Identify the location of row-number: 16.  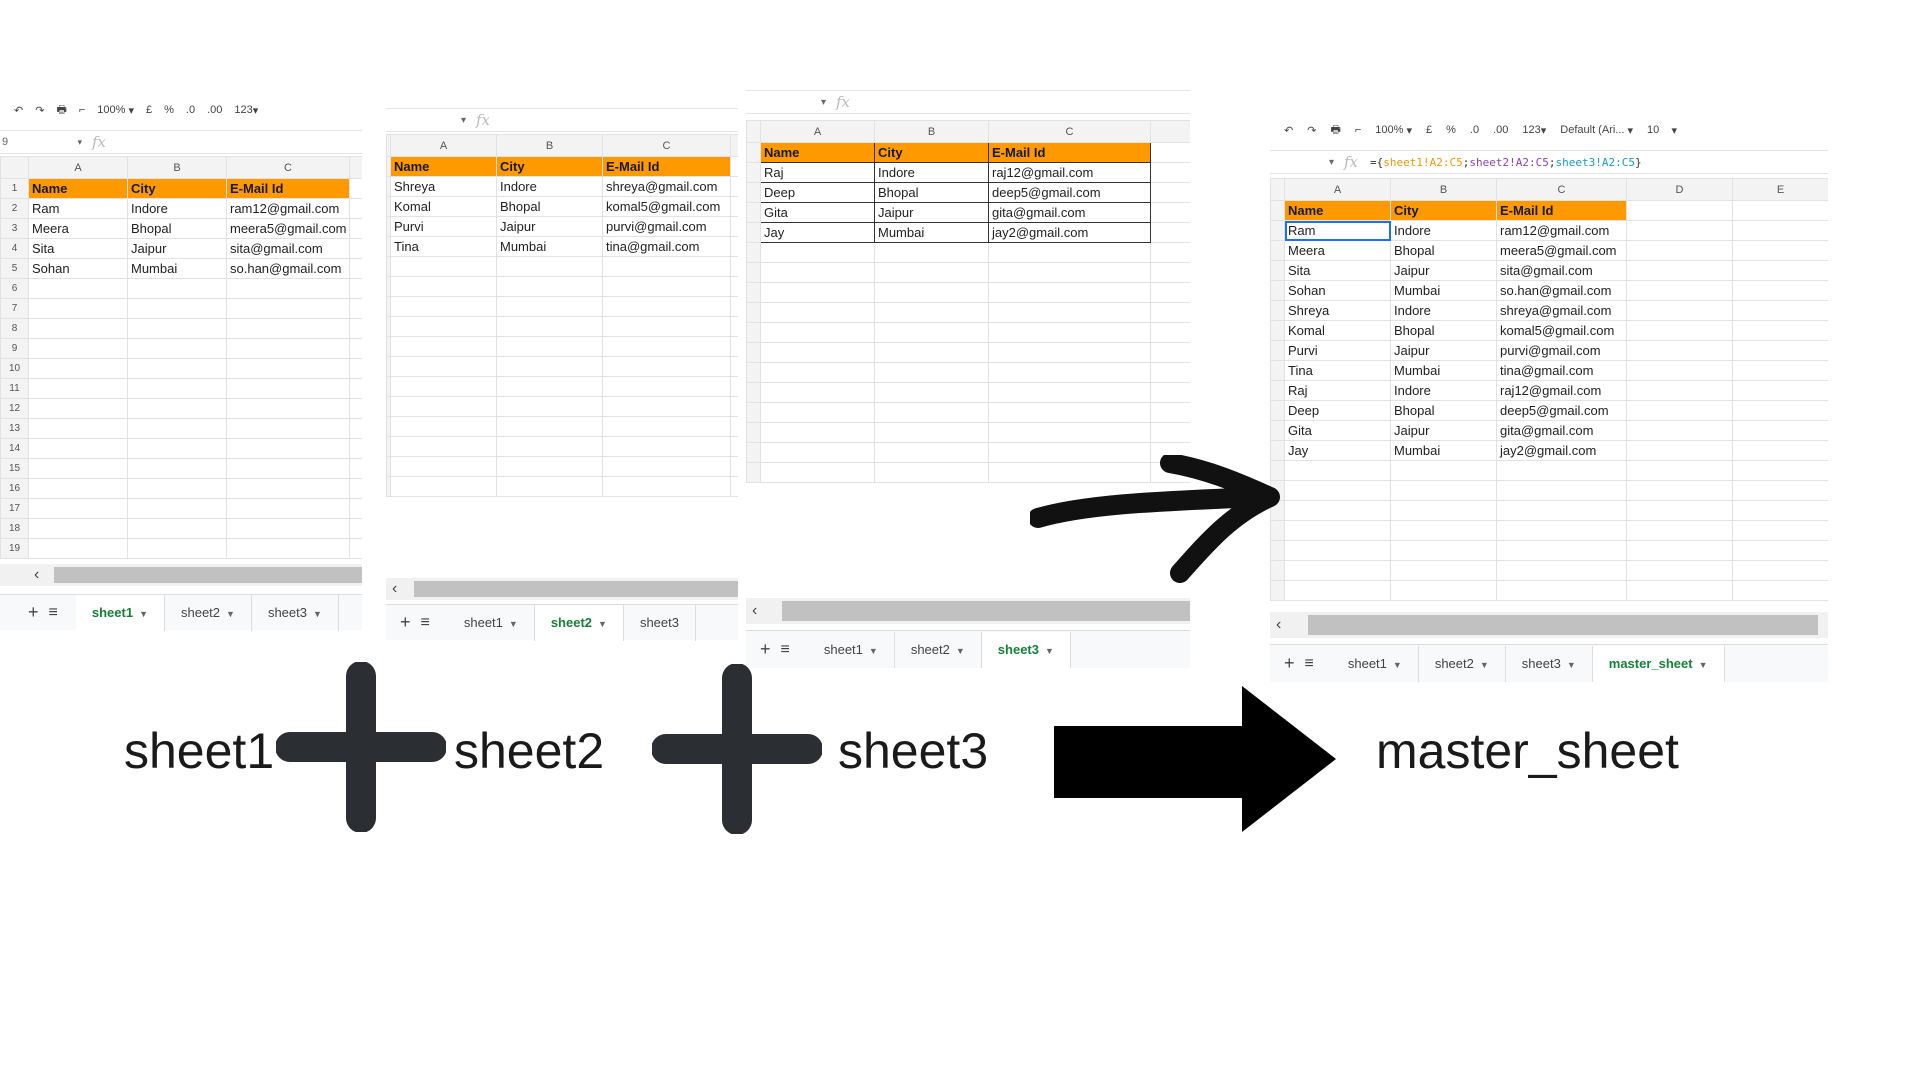
(14, 488).